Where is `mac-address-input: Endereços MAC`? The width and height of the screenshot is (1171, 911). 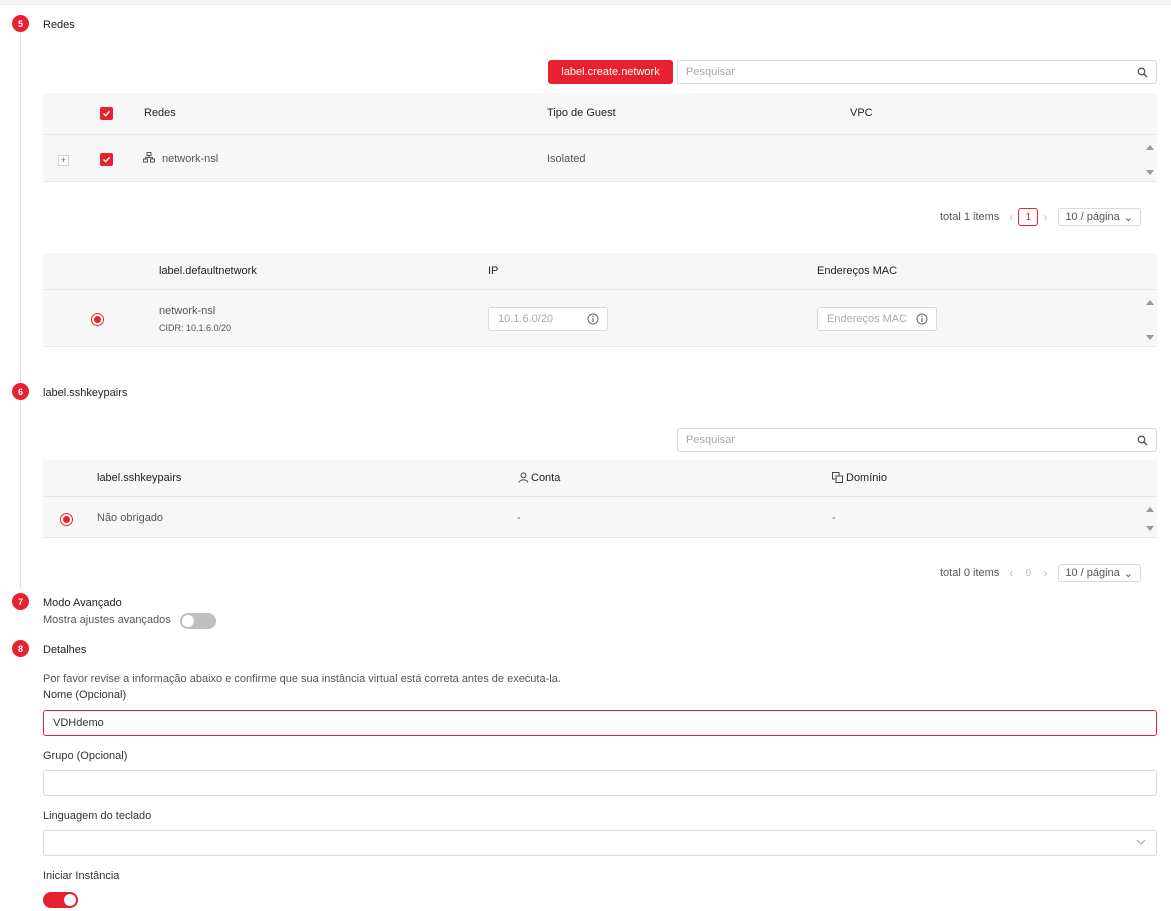 mac-address-input: Endereços MAC is located at coordinates (877, 319).